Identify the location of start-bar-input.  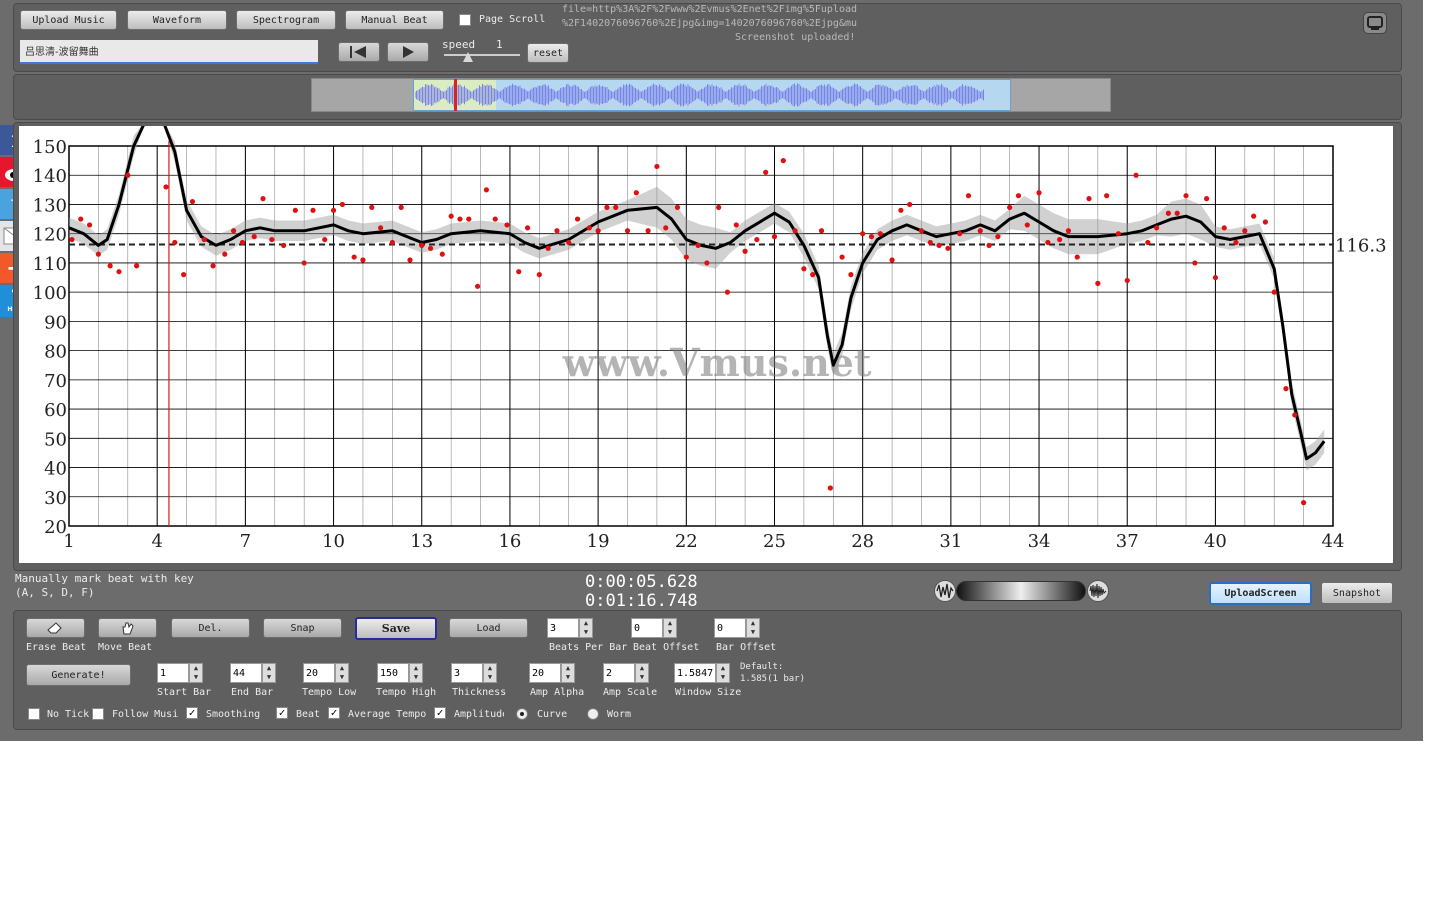
(173, 673).